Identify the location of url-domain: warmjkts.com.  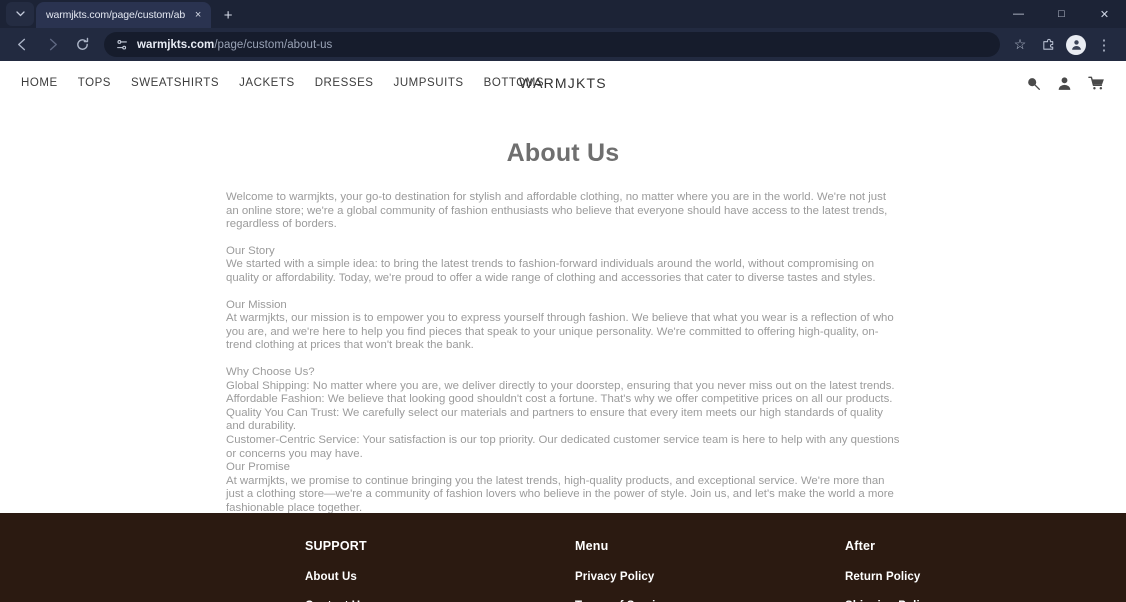
(176, 44).